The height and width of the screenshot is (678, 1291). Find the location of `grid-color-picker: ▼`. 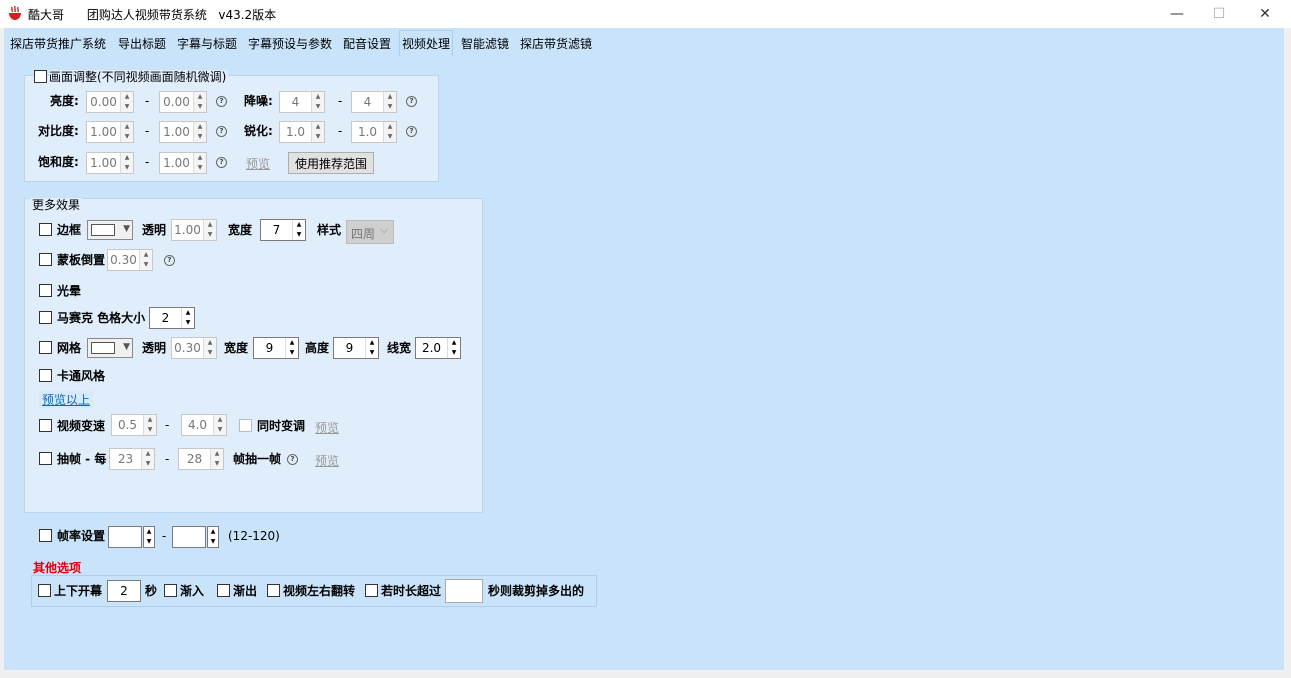

grid-color-picker: ▼ is located at coordinates (110, 348).